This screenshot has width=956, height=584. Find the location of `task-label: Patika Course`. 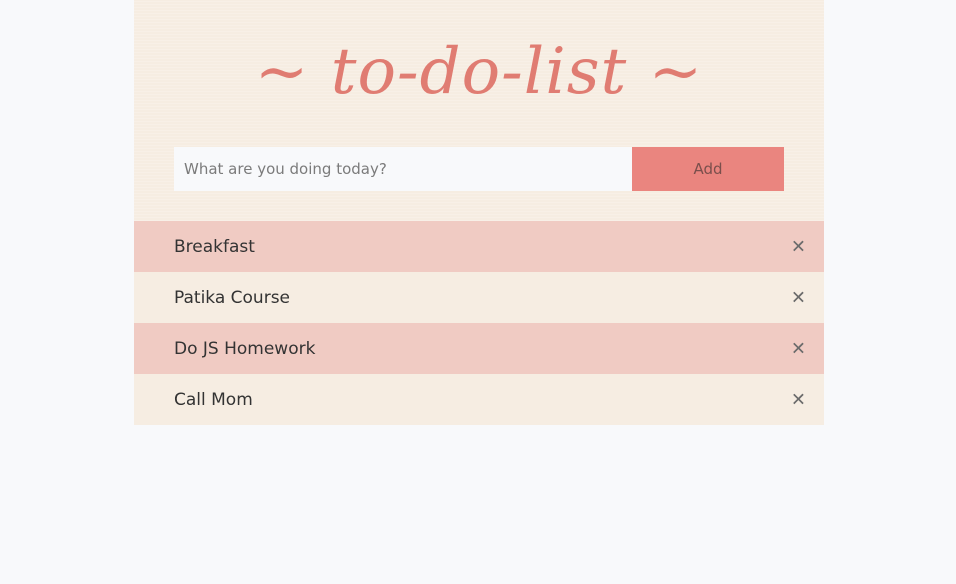

task-label: Patika Course is located at coordinates (232, 297).